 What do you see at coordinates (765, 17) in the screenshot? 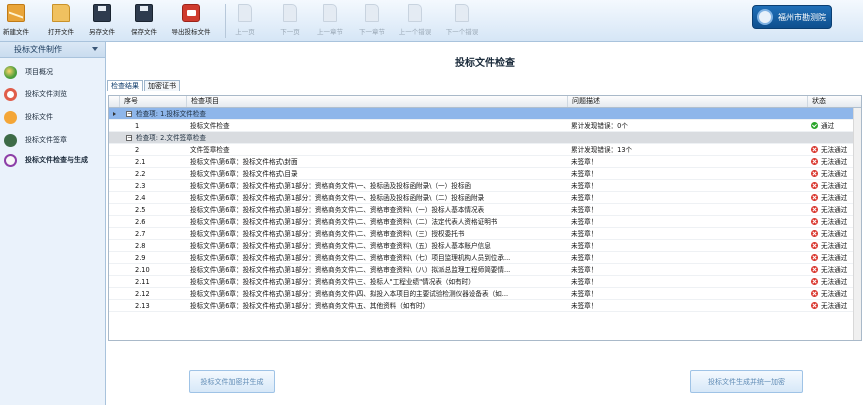
I see `logo-mark-icon` at bounding box center [765, 17].